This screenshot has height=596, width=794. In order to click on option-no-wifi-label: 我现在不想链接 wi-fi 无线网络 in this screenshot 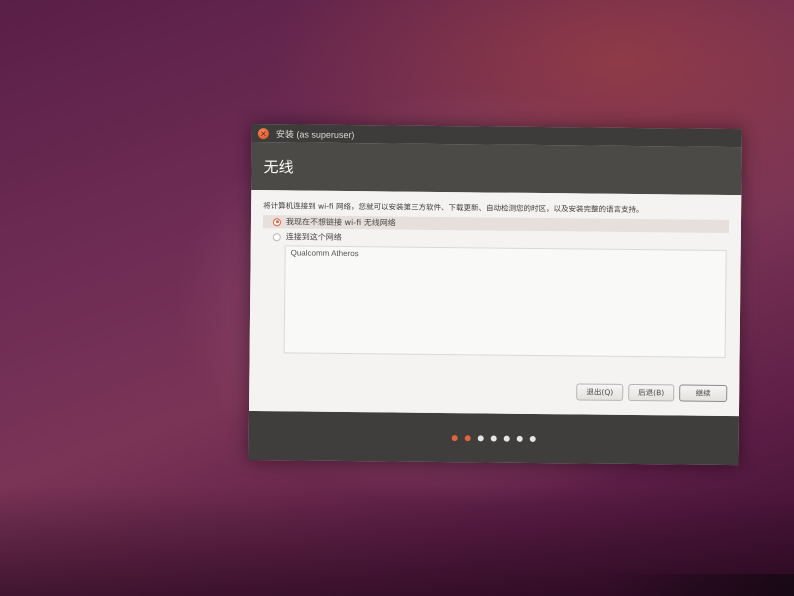, I will do `click(340, 222)`.